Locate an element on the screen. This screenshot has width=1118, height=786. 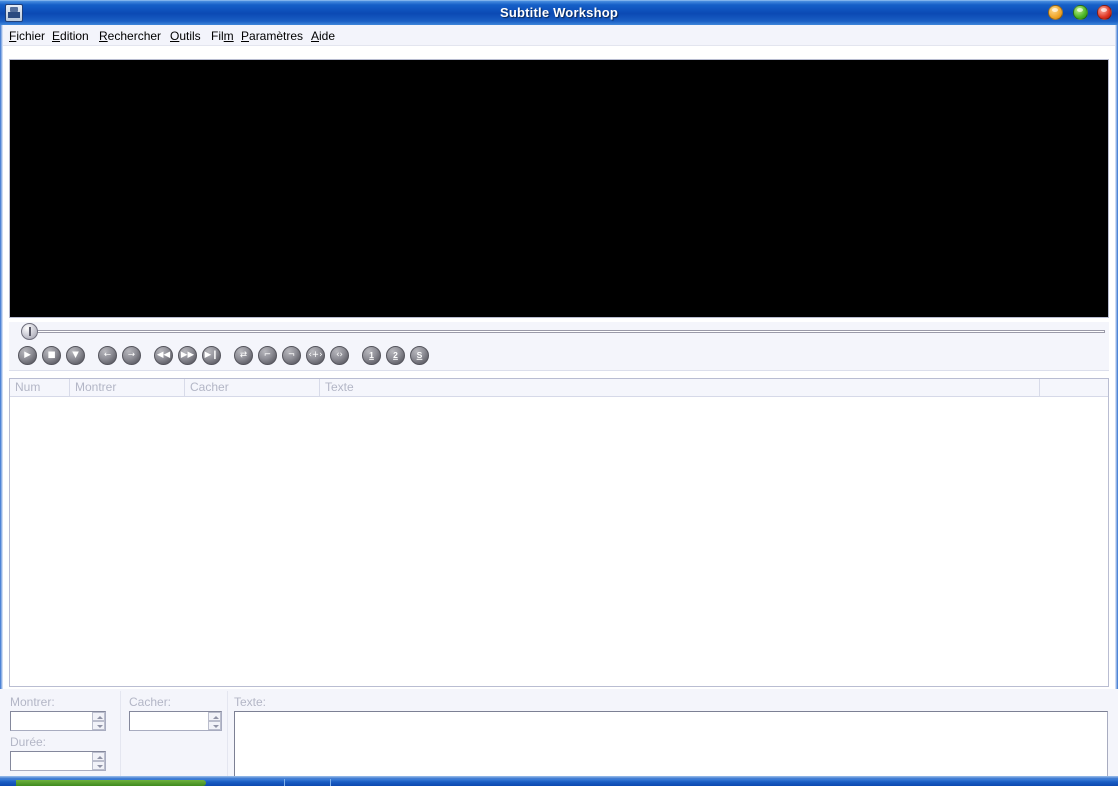
set-duration-button: ⇄ is located at coordinates (243, 355).